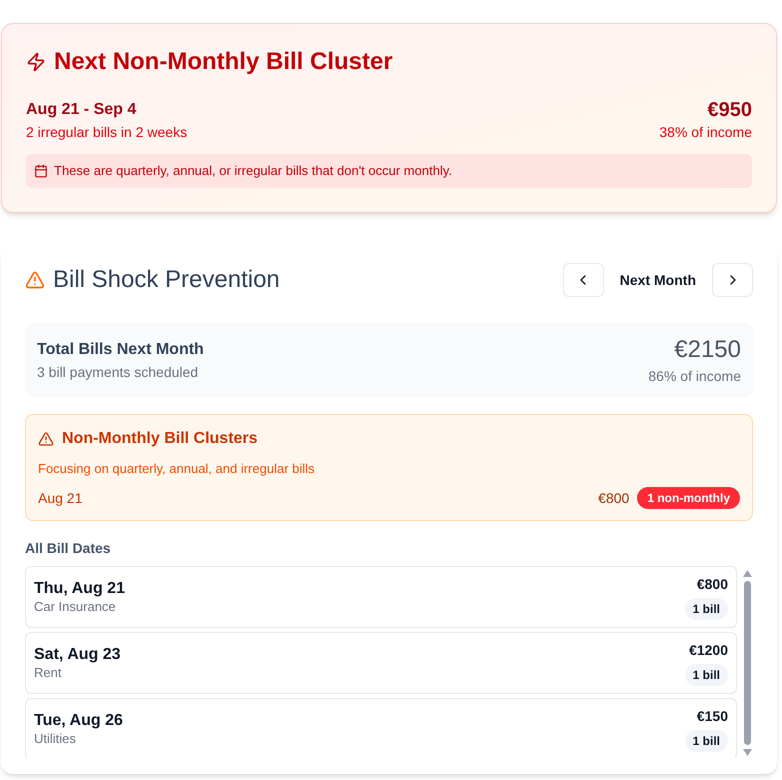 The width and height of the screenshot is (782, 780). I want to click on total-label: Total Bills Next Month, so click(120, 350).